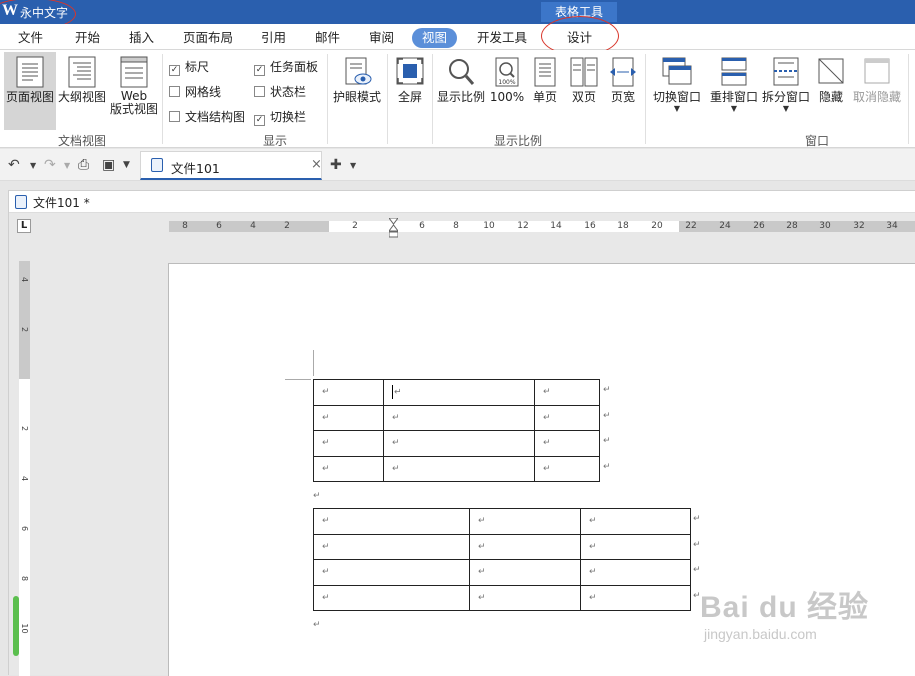 This screenshot has height=676, width=915. What do you see at coordinates (253, 226) in the screenshot?
I see `ruler-number: 4` at bounding box center [253, 226].